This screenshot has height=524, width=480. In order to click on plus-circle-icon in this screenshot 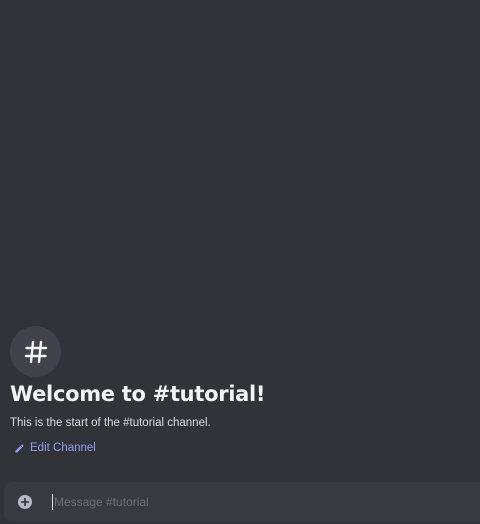, I will do `click(25, 502)`.